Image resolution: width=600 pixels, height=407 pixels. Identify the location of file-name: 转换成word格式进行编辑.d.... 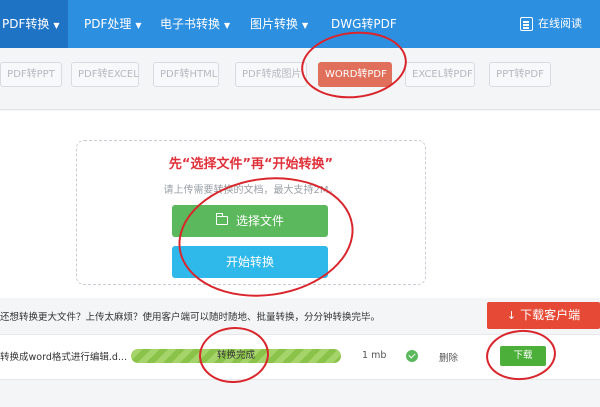
(63, 357).